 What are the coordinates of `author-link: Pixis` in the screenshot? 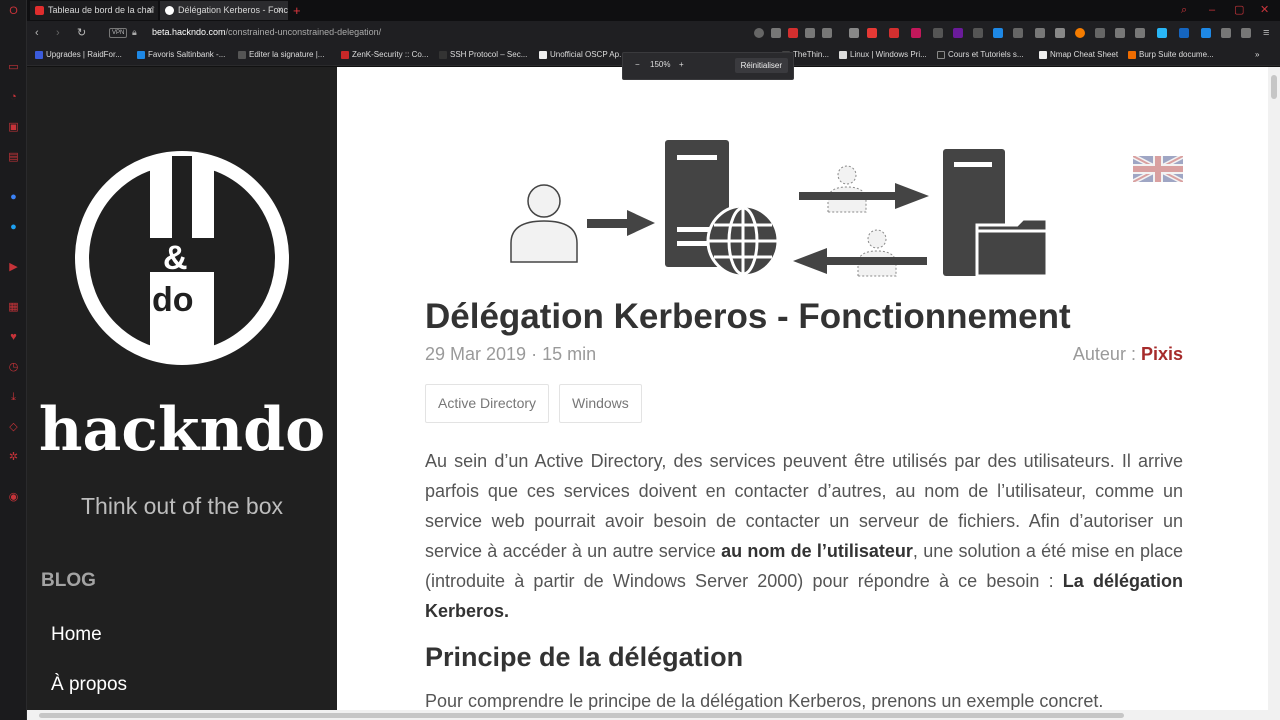 It's located at (1162, 354).